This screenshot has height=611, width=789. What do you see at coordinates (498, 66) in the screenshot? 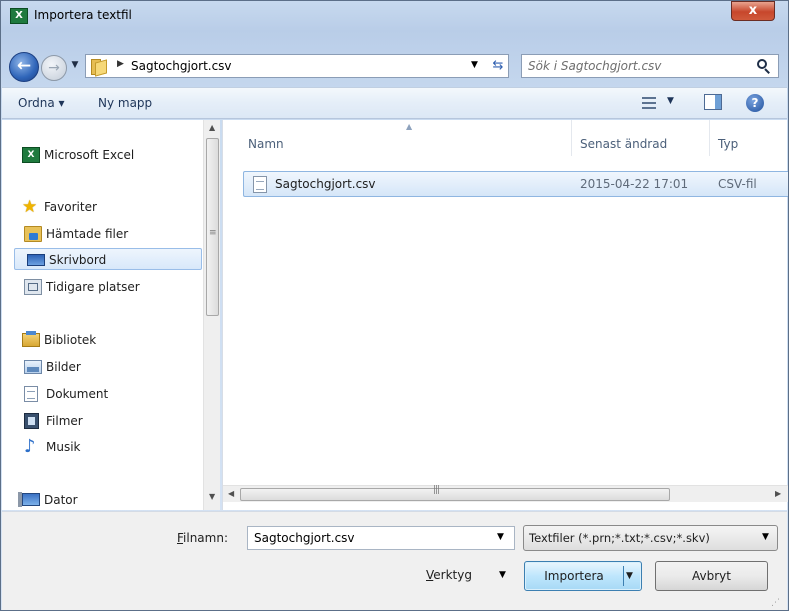
I see `refresh-button: ⇆` at bounding box center [498, 66].